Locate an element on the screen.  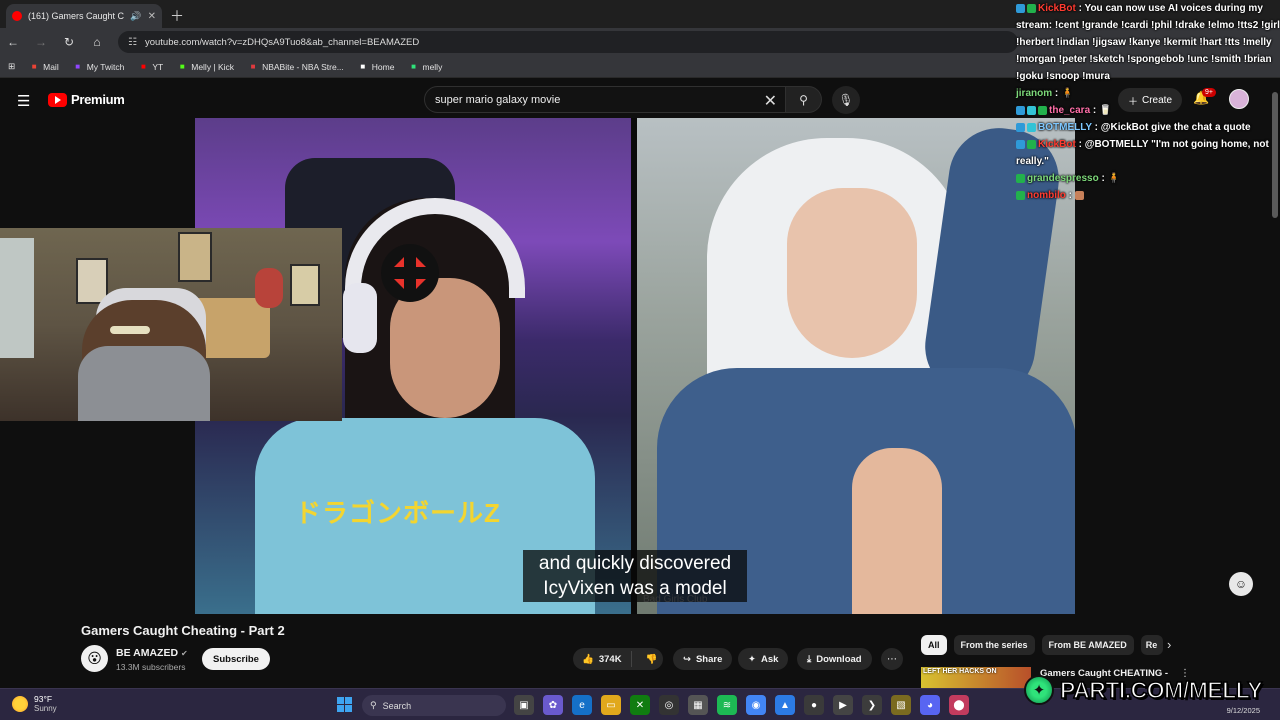
youtube-brand-text: Premium is located at coordinates (98, 99).